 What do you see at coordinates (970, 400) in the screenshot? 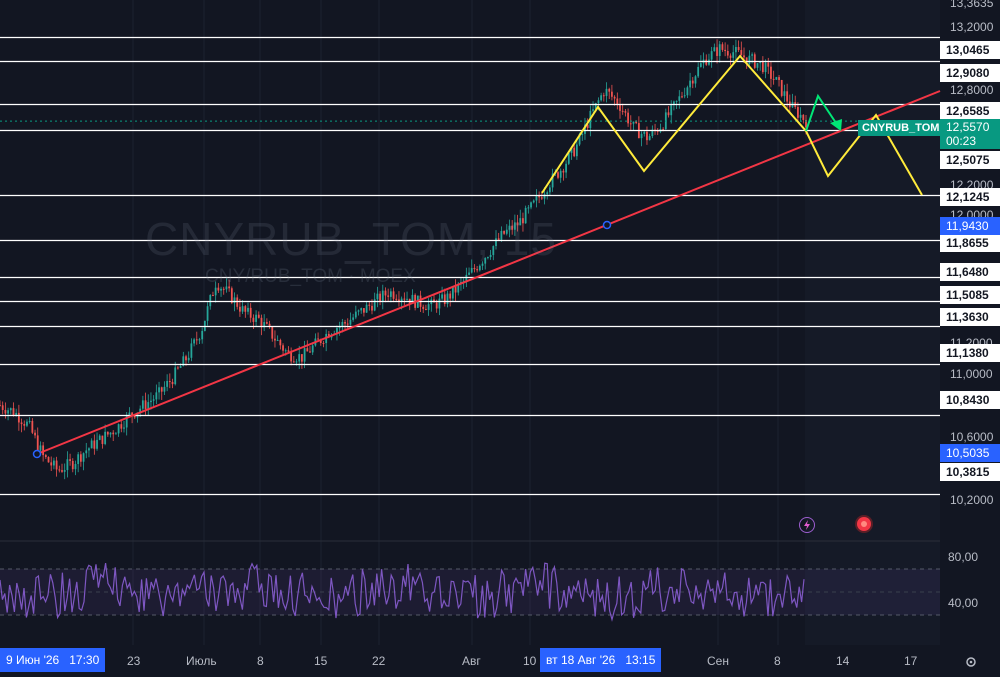
I see `level-label: 10,8430` at bounding box center [970, 400].